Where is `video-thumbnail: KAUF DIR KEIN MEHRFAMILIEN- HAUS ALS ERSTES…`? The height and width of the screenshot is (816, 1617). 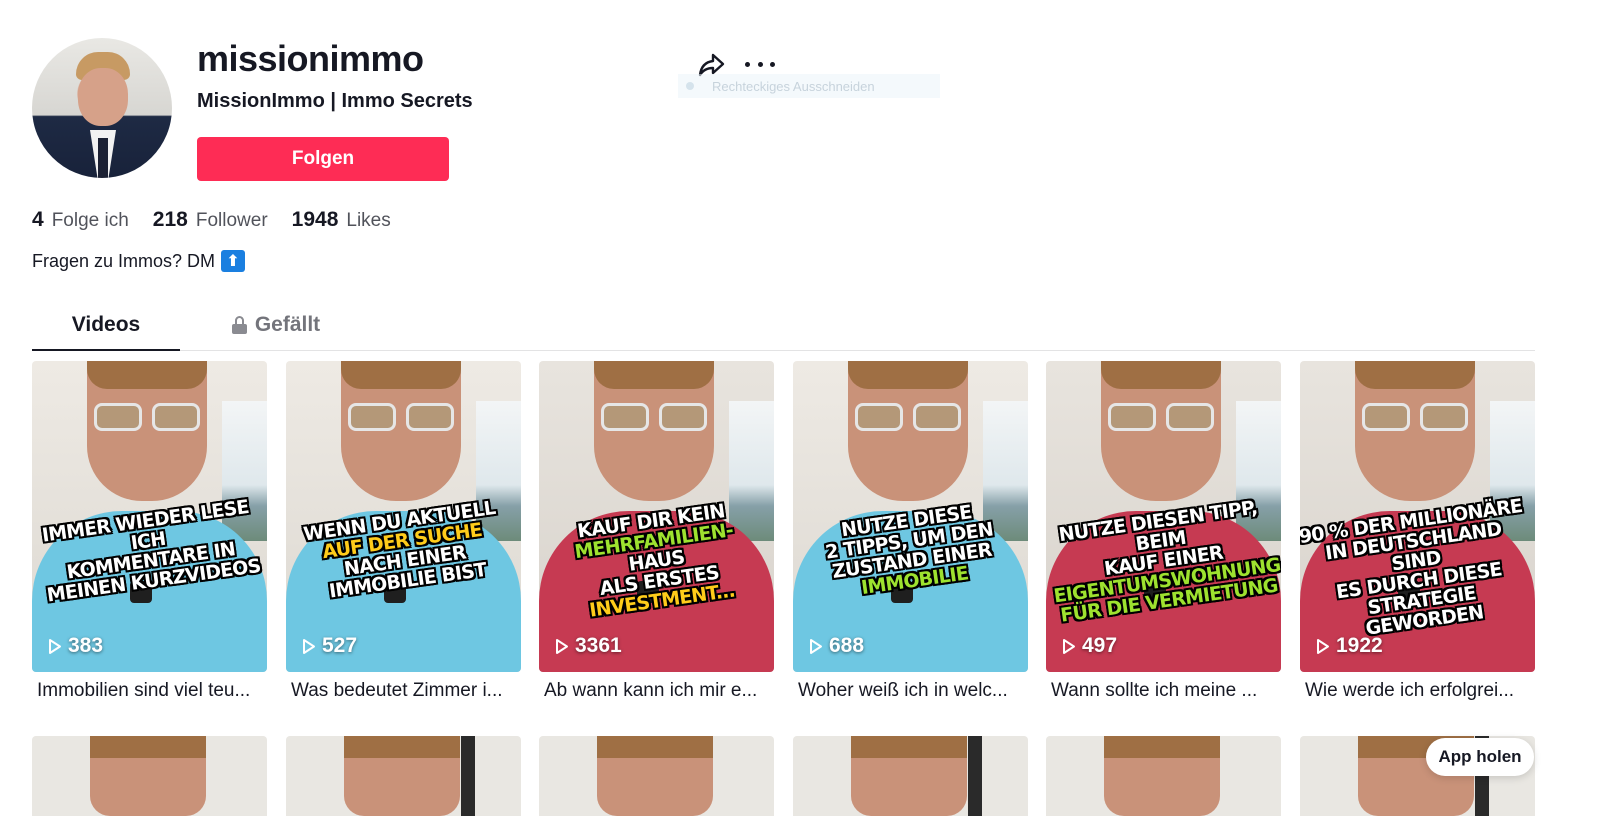 video-thumbnail: KAUF DIR KEIN MEHRFAMILIEN- HAUS ALS ERSTES… is located at coordinates (656, 516).